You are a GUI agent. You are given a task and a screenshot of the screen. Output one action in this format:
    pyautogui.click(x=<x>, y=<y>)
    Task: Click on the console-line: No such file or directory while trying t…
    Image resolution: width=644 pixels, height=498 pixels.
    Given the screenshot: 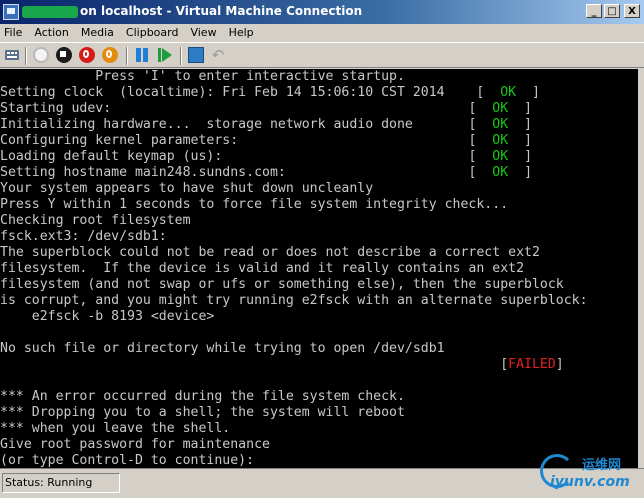 What is the action you would take?
    pyautogui.click(x=319, y=349)
    